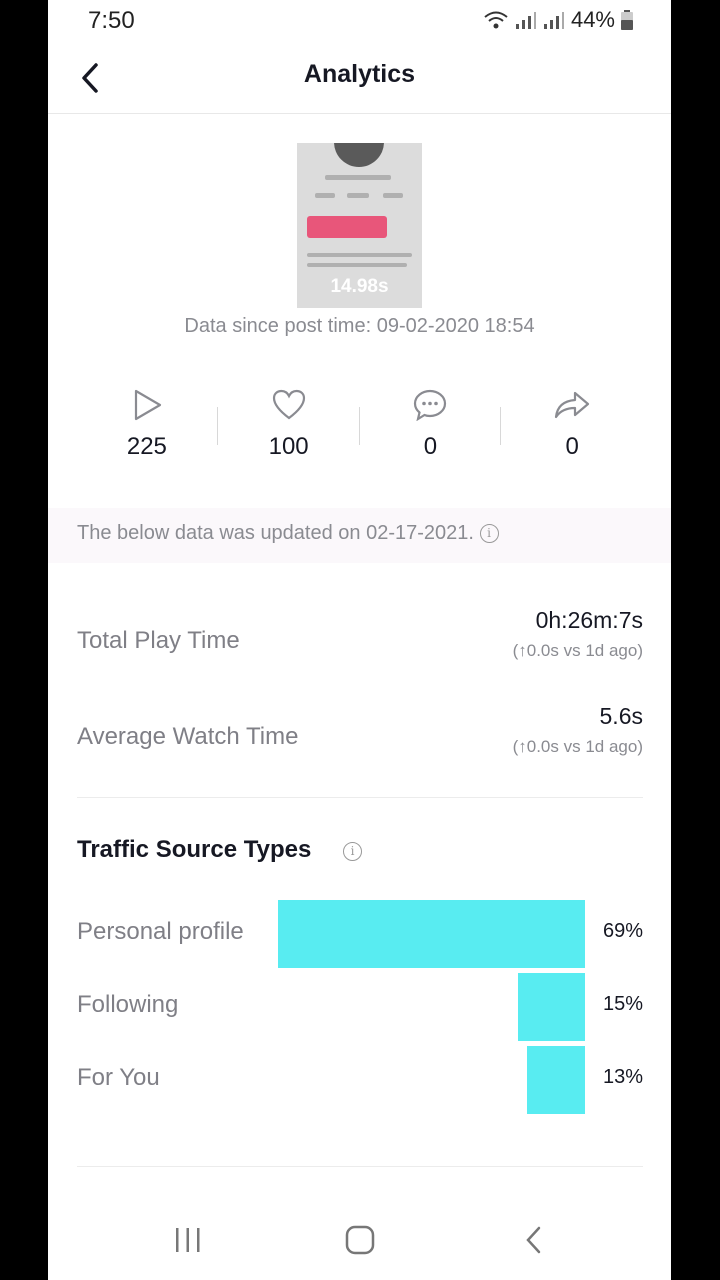 This screenshot has height=1280, width=720. I want to click on top-nav-bar: Analytics, so click(359, 77).